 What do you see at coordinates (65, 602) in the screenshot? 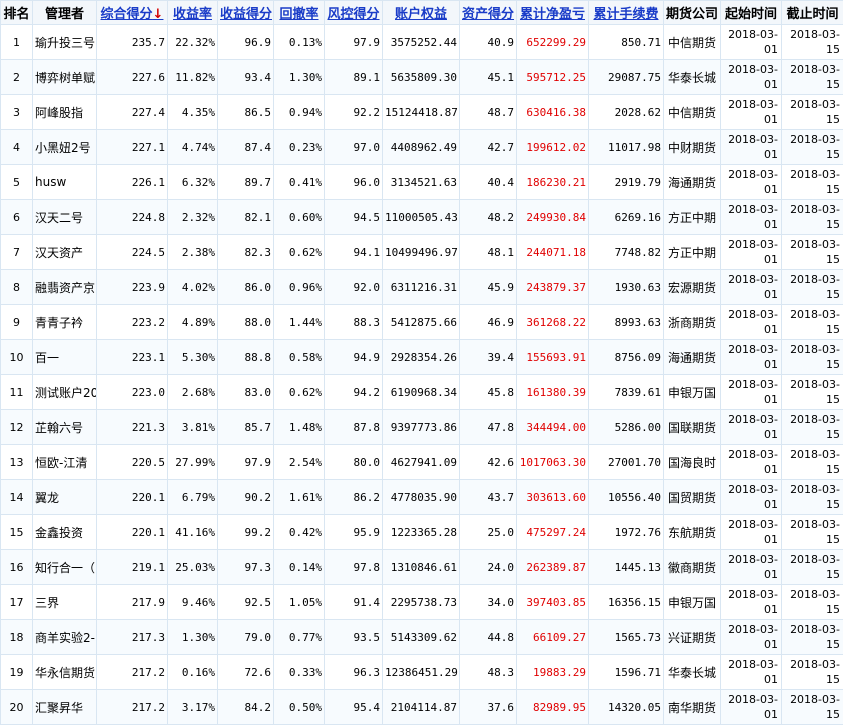
I see `manager-cell: 三界` at bounding box center [65, 602].